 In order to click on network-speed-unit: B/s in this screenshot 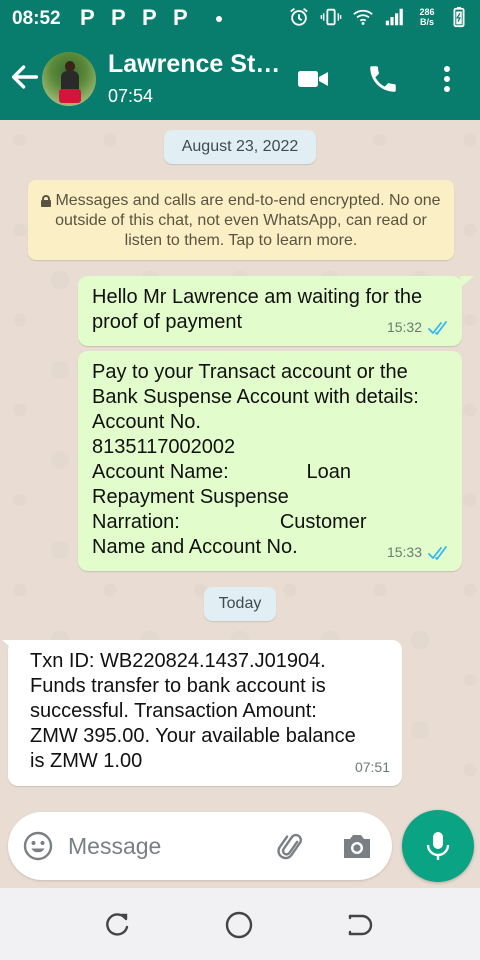, I will do `click(426, 22)`.